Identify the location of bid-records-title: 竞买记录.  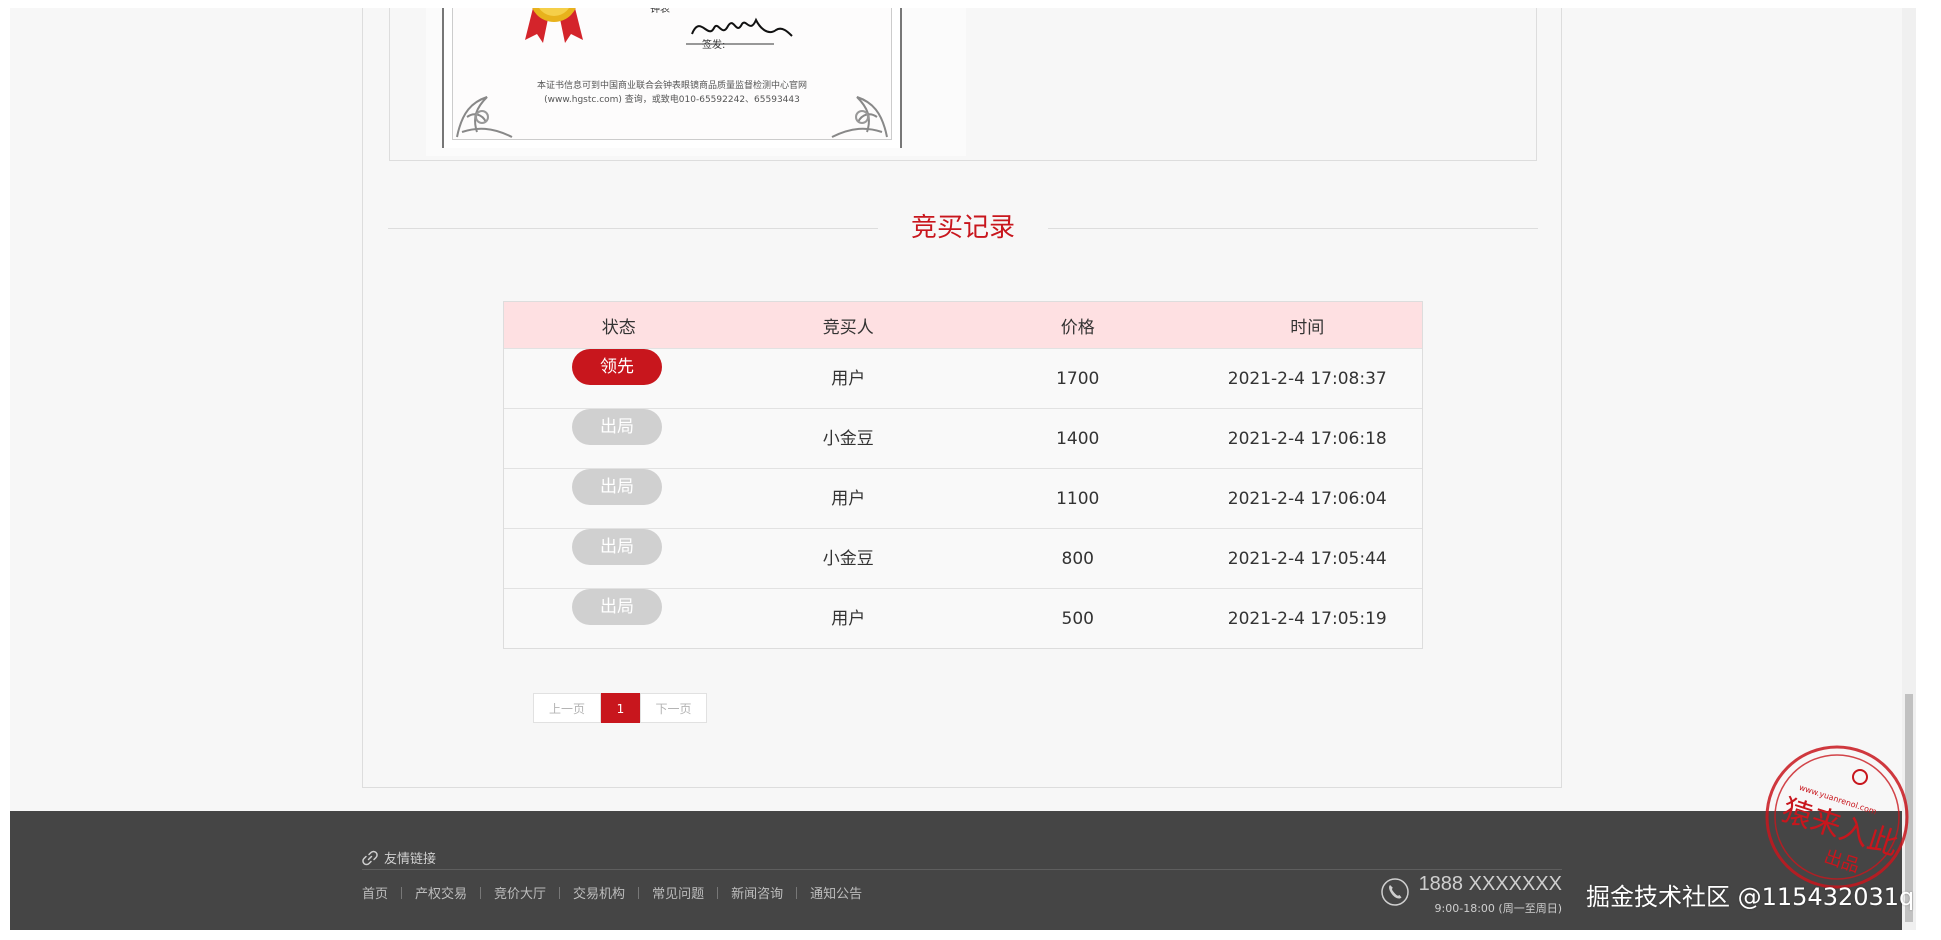
(962, 228).